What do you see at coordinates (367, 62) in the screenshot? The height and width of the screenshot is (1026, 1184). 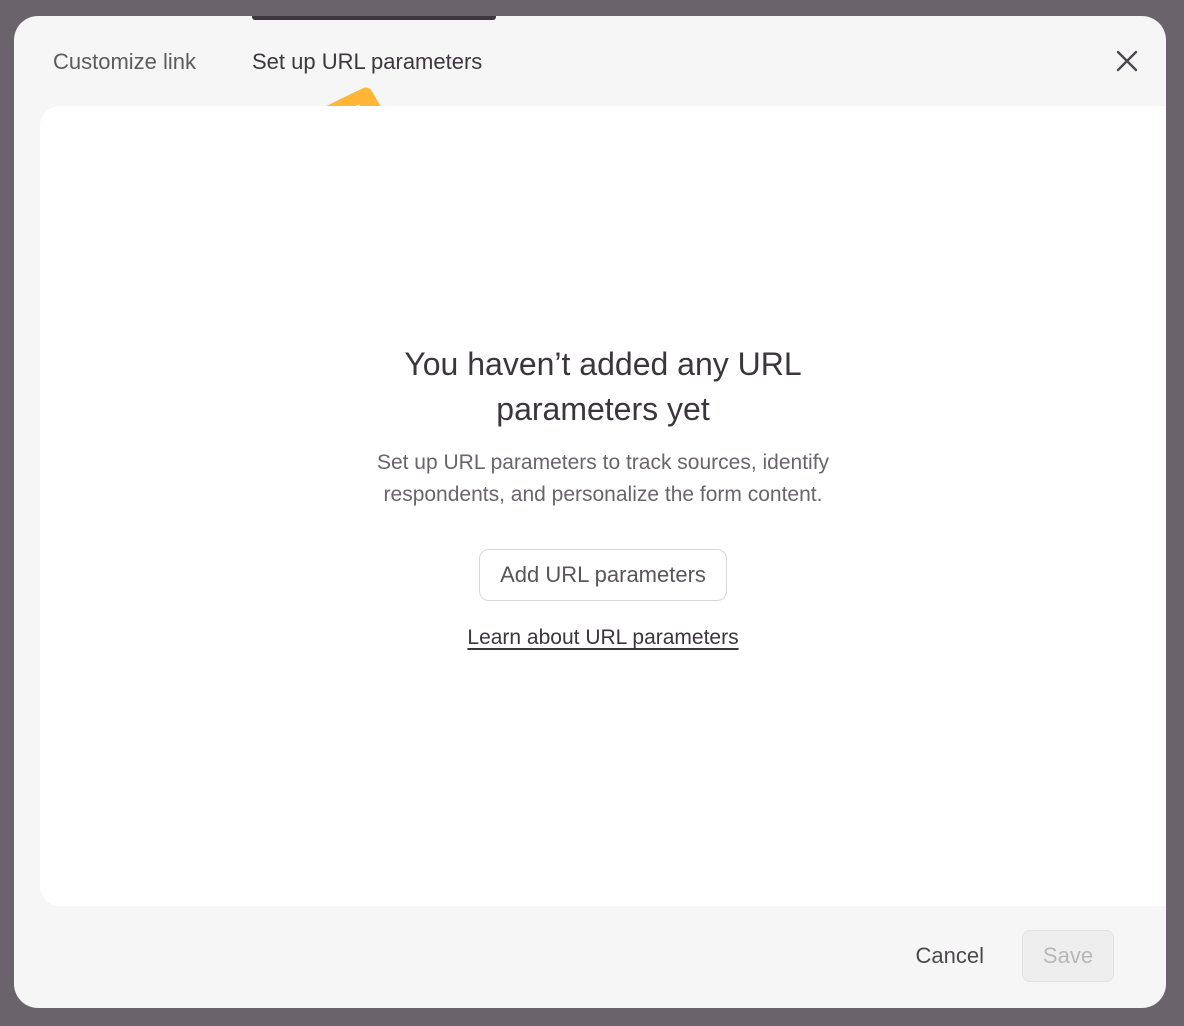 I see `tab-set-up-url-parameters: Set up URL parameters` at bounding box center [367, 62].